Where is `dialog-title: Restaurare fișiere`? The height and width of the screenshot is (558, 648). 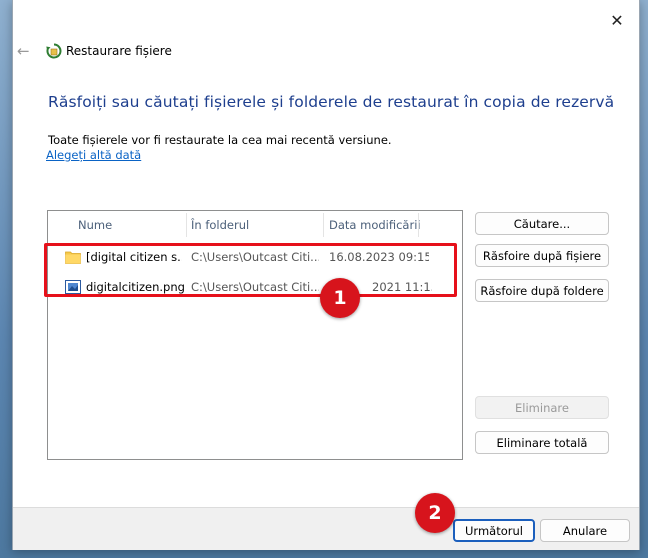
dialog-title: Restaurare fișiere is located at coordinates (119, 51).